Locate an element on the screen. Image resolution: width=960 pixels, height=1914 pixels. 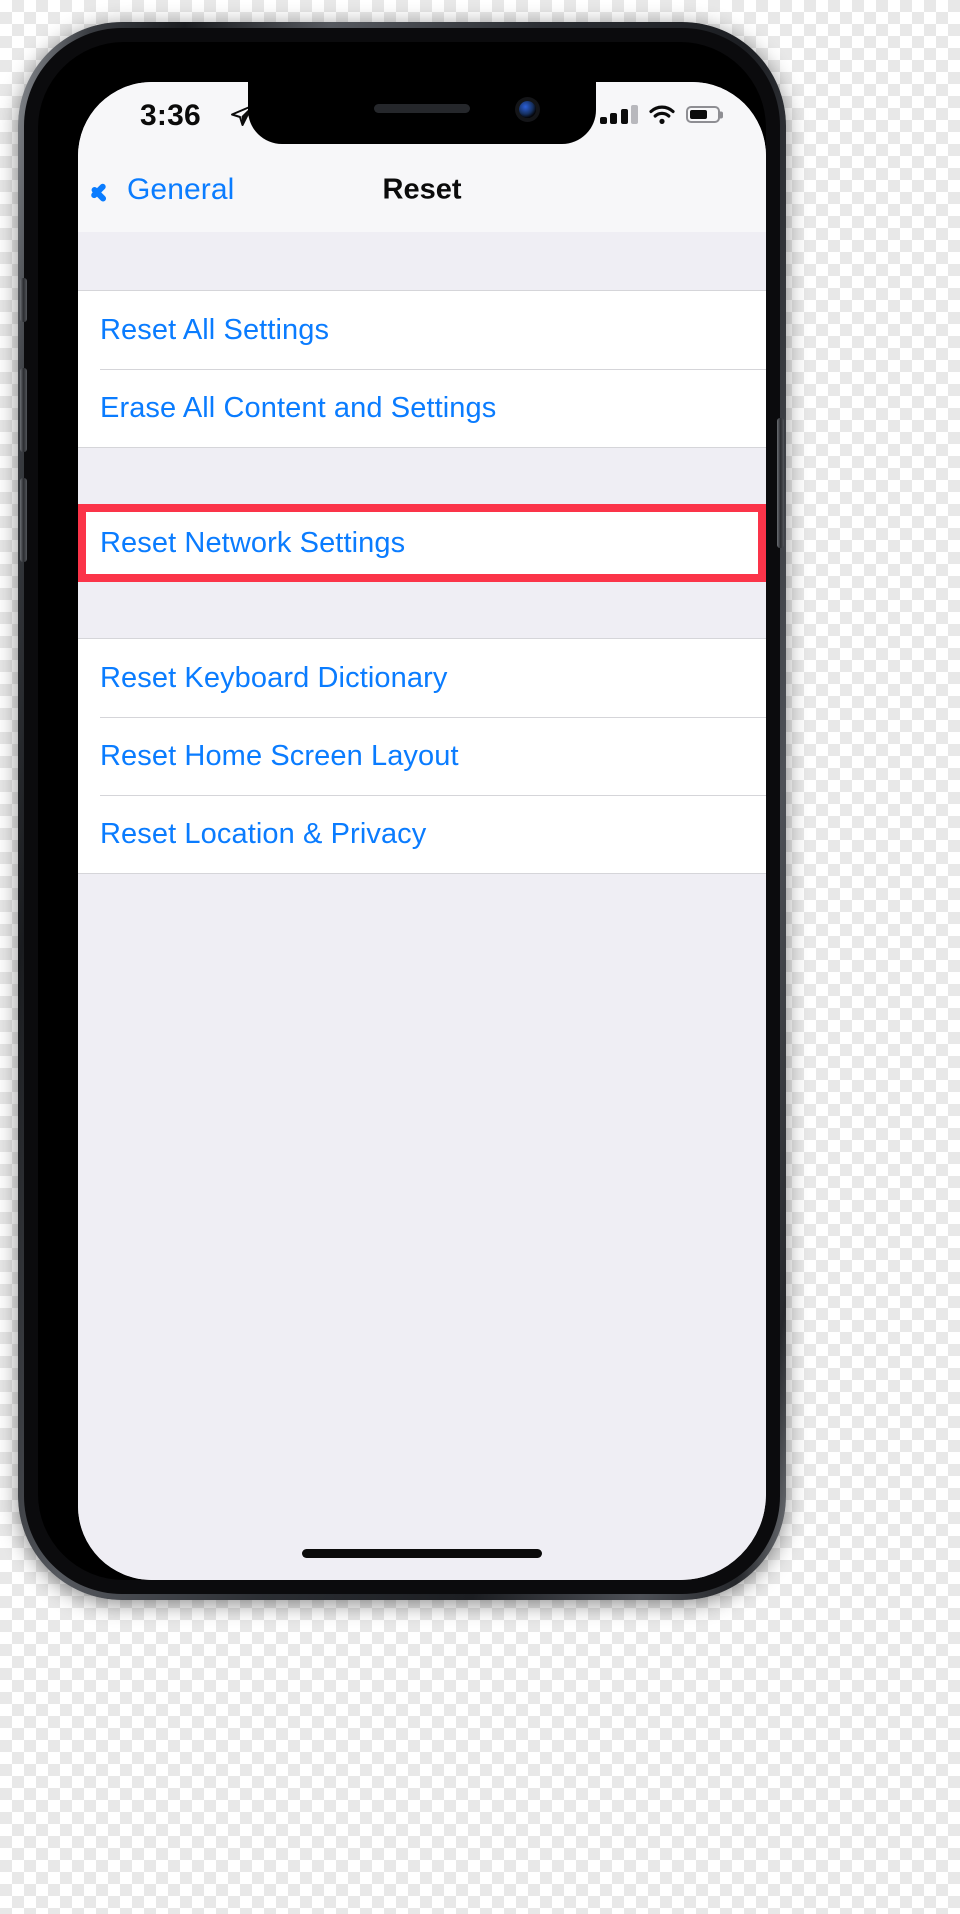
row-label: Reset All Settings is located at coordinates (215, 329).